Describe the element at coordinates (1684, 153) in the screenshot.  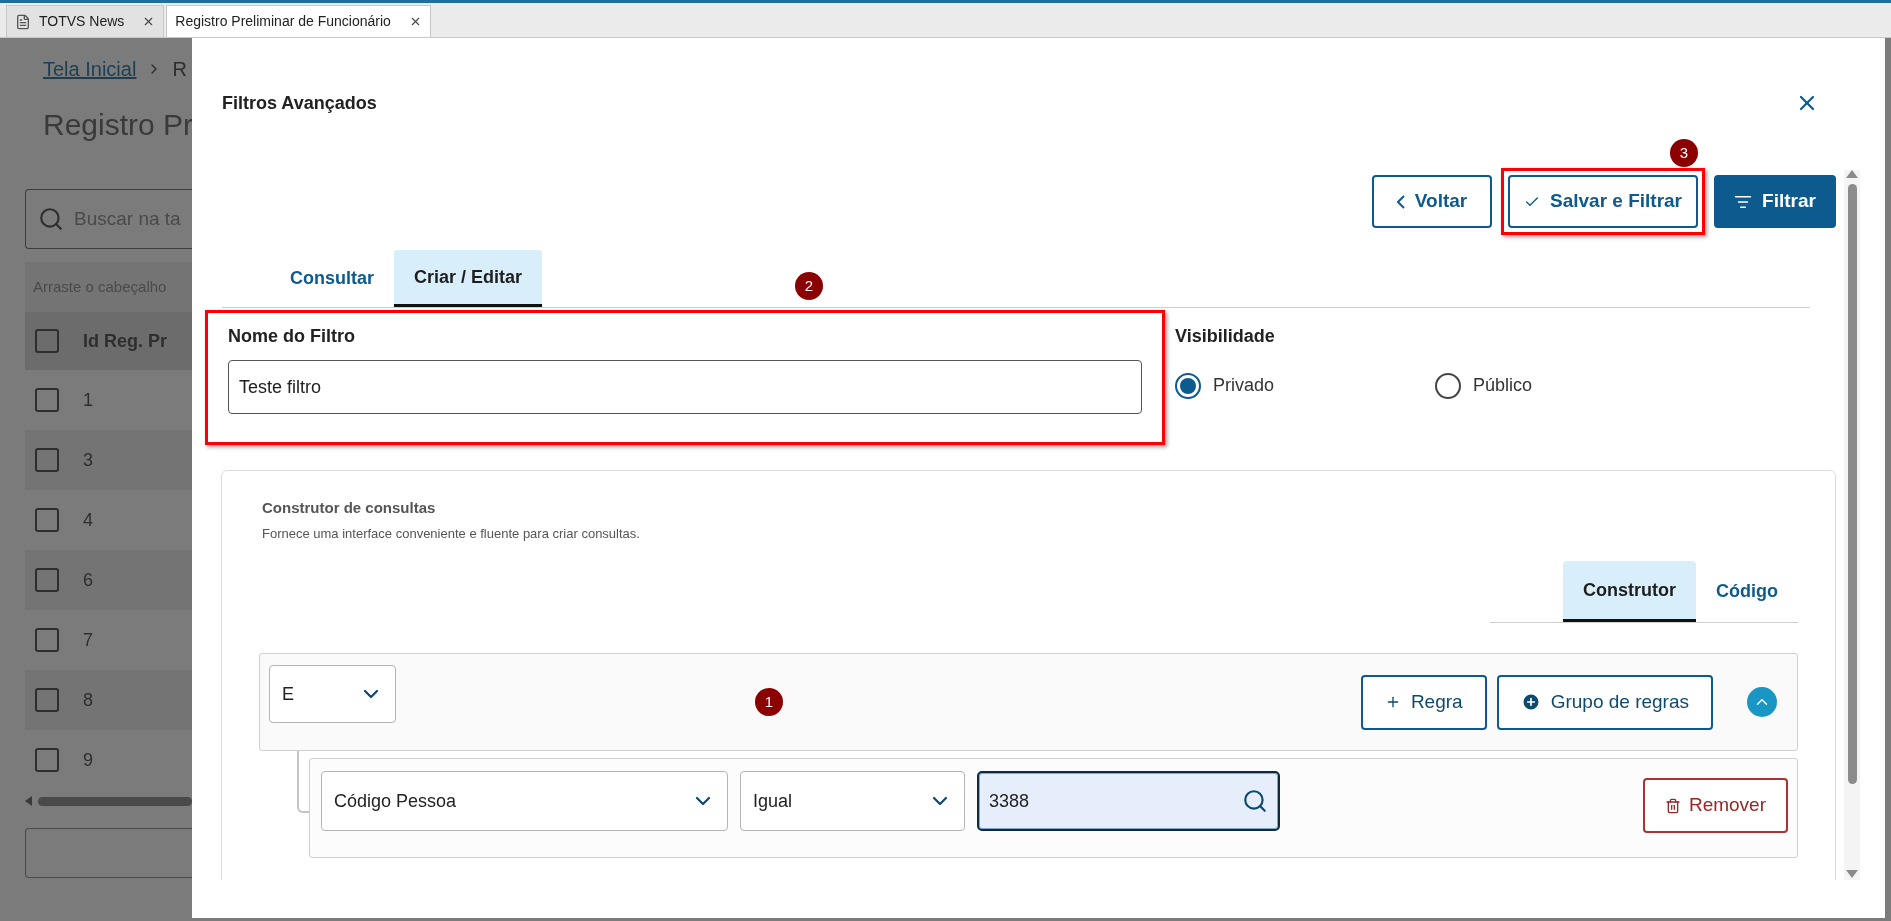
I see `callout-number: 3` at that location.